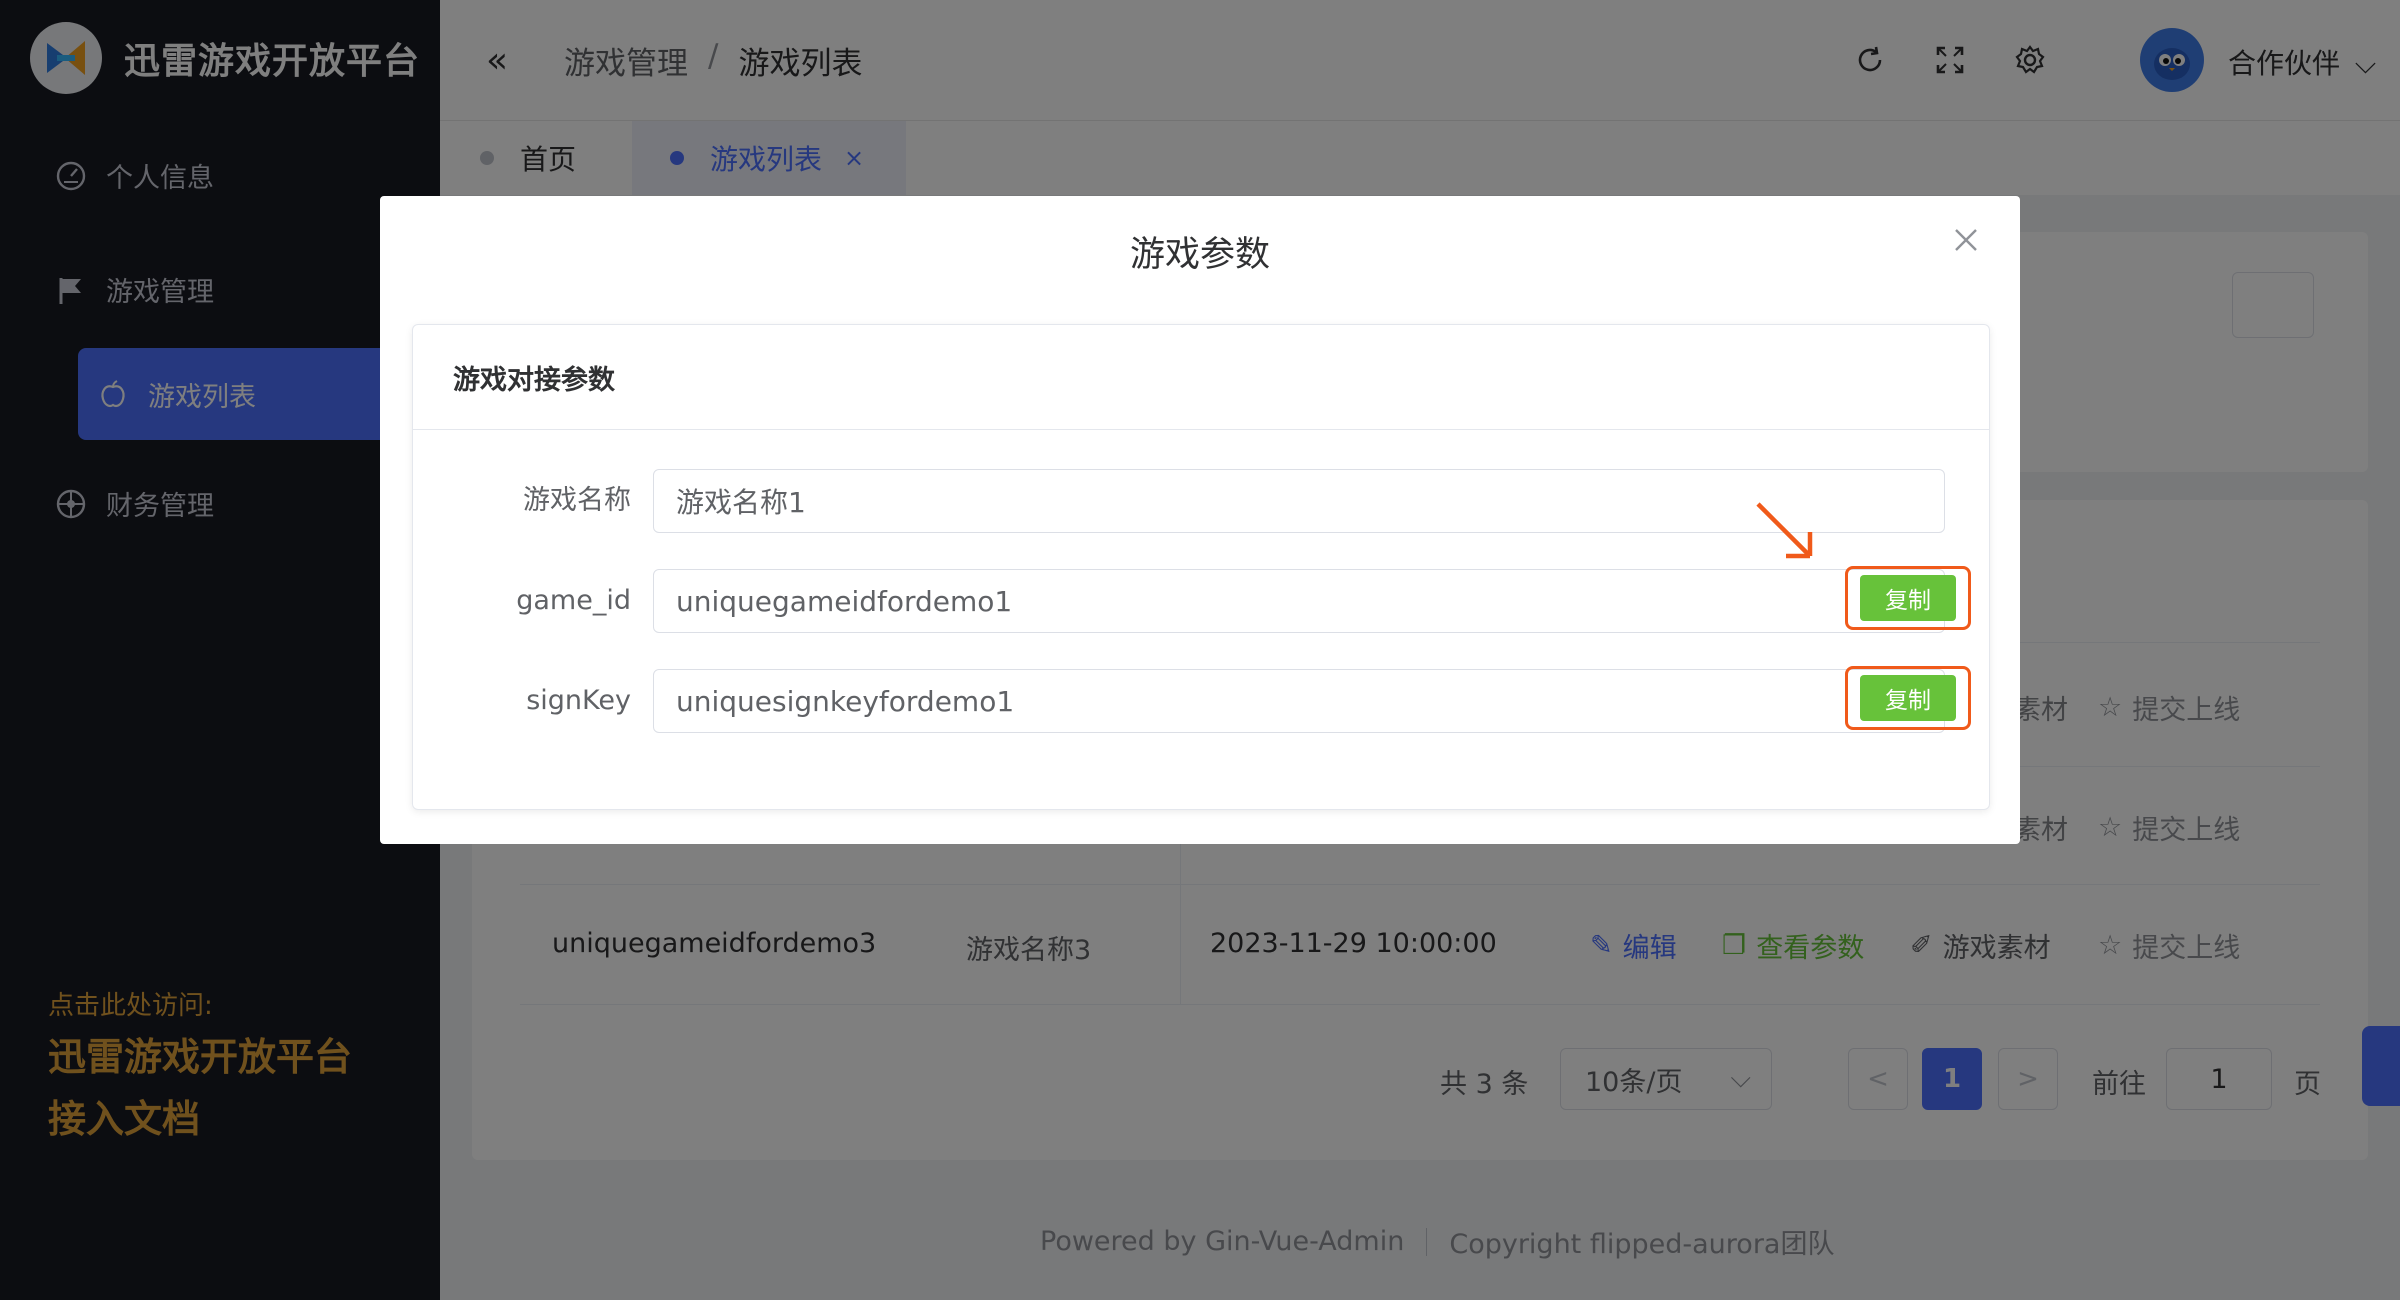  I want to click on close-icon, so click(1966, 240).